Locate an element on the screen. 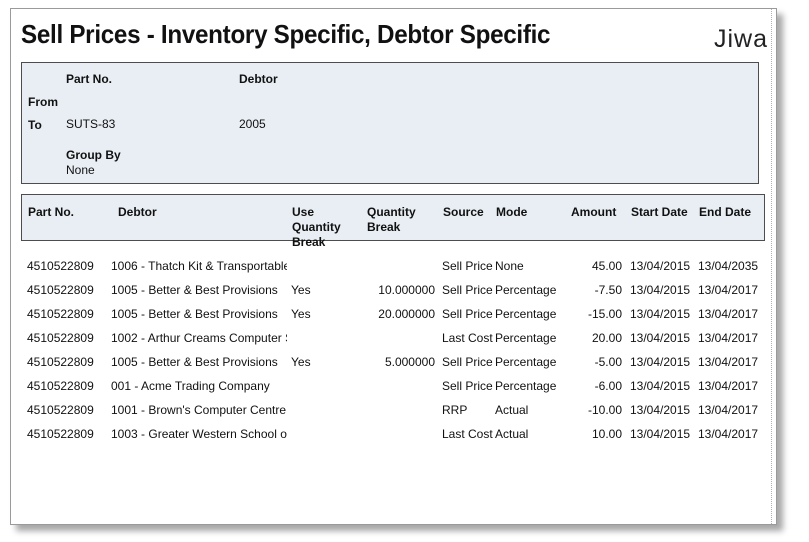 The image size is (809, 542). cell-amount: -6.00 is located at coordinates (608, 386).